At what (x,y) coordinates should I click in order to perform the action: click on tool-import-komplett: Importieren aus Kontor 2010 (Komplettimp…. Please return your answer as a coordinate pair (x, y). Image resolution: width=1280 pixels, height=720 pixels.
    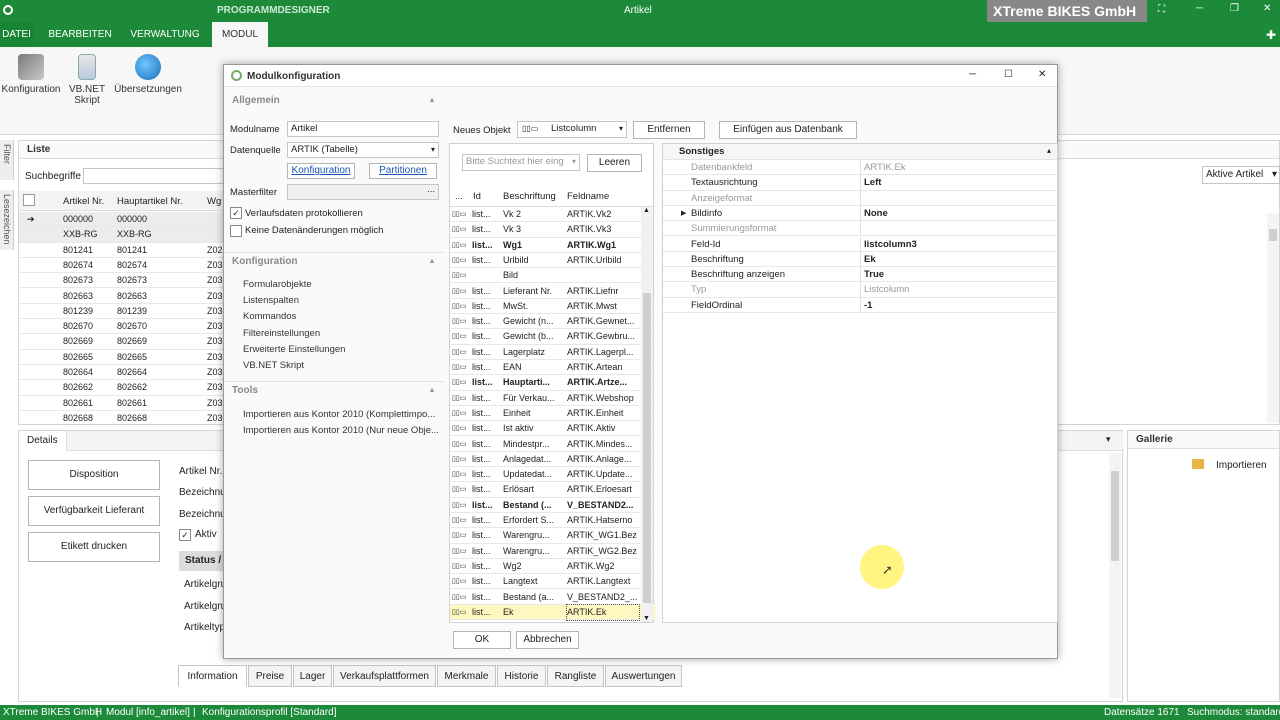
    Looking at the image, I should click on (339, 414).